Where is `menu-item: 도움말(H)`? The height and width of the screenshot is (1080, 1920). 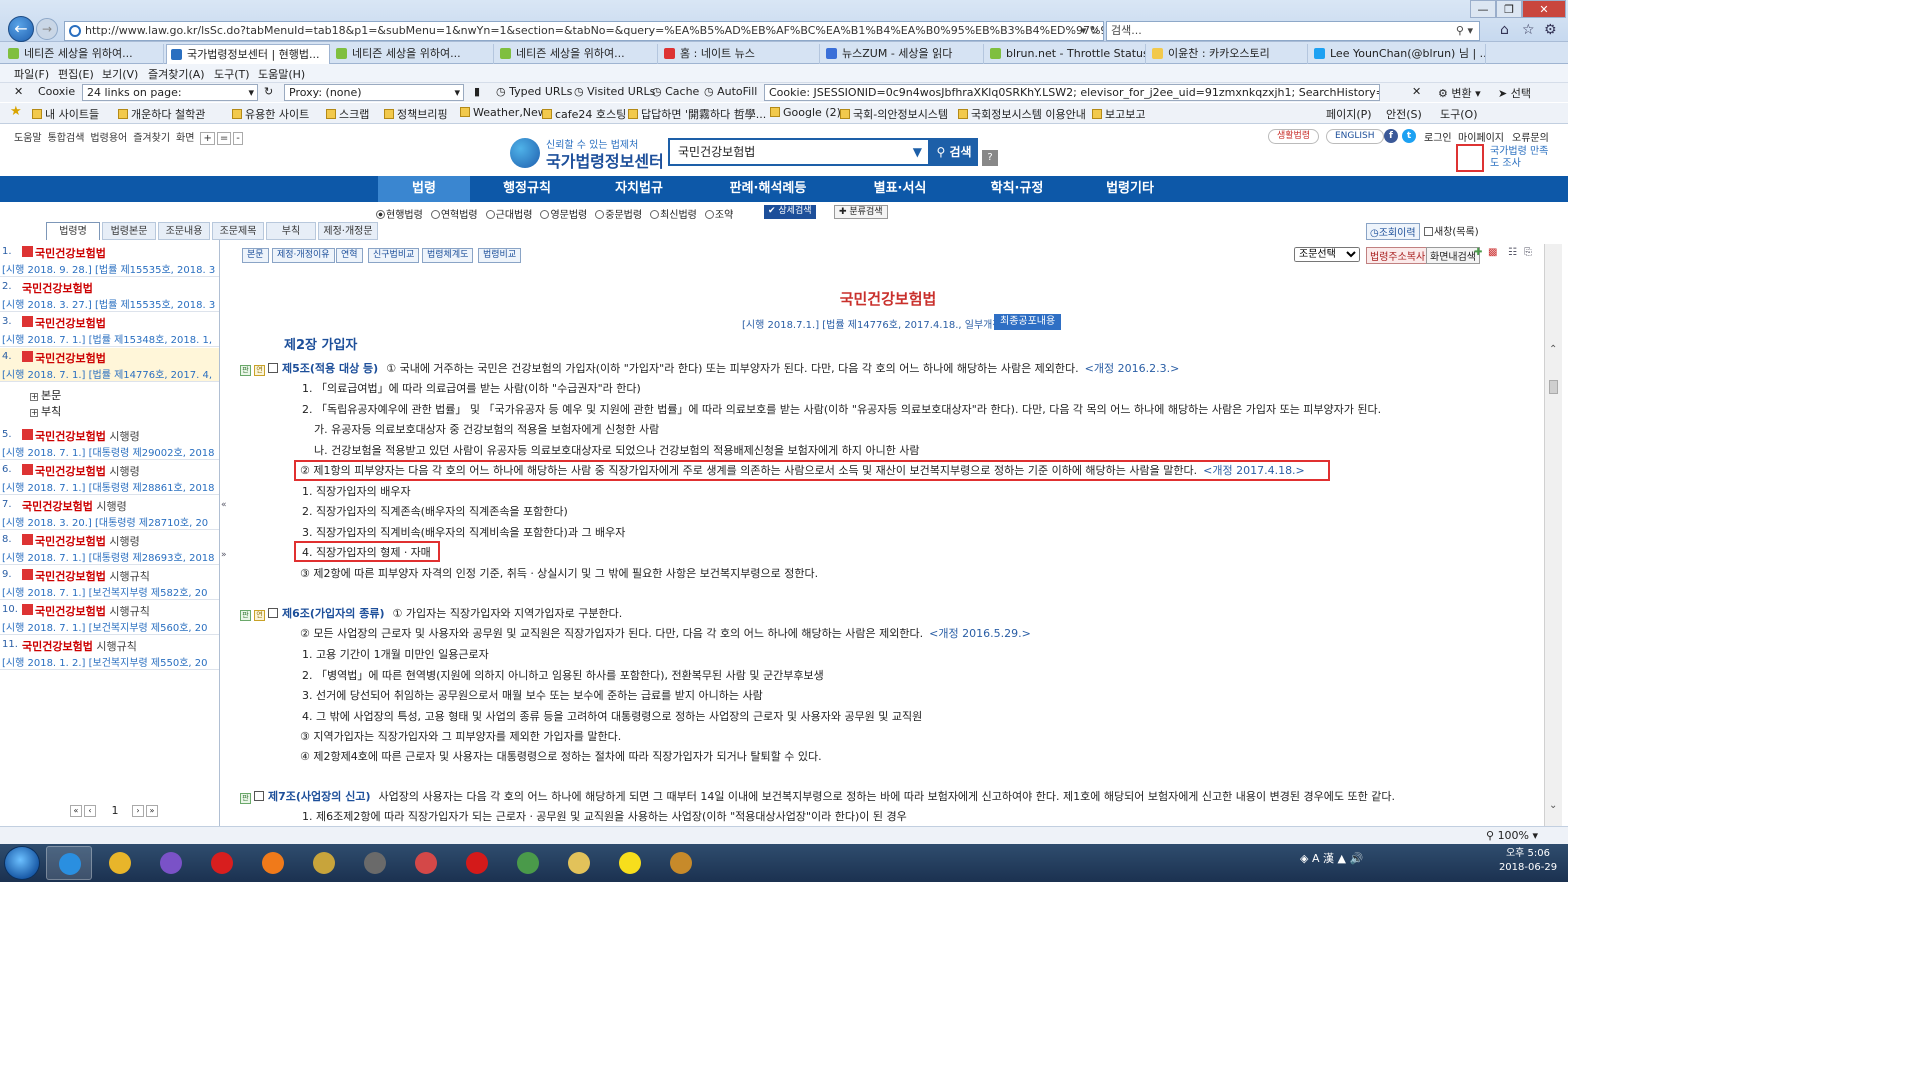 menu-item: 도움말(H) is located at coordinates (281, 74).